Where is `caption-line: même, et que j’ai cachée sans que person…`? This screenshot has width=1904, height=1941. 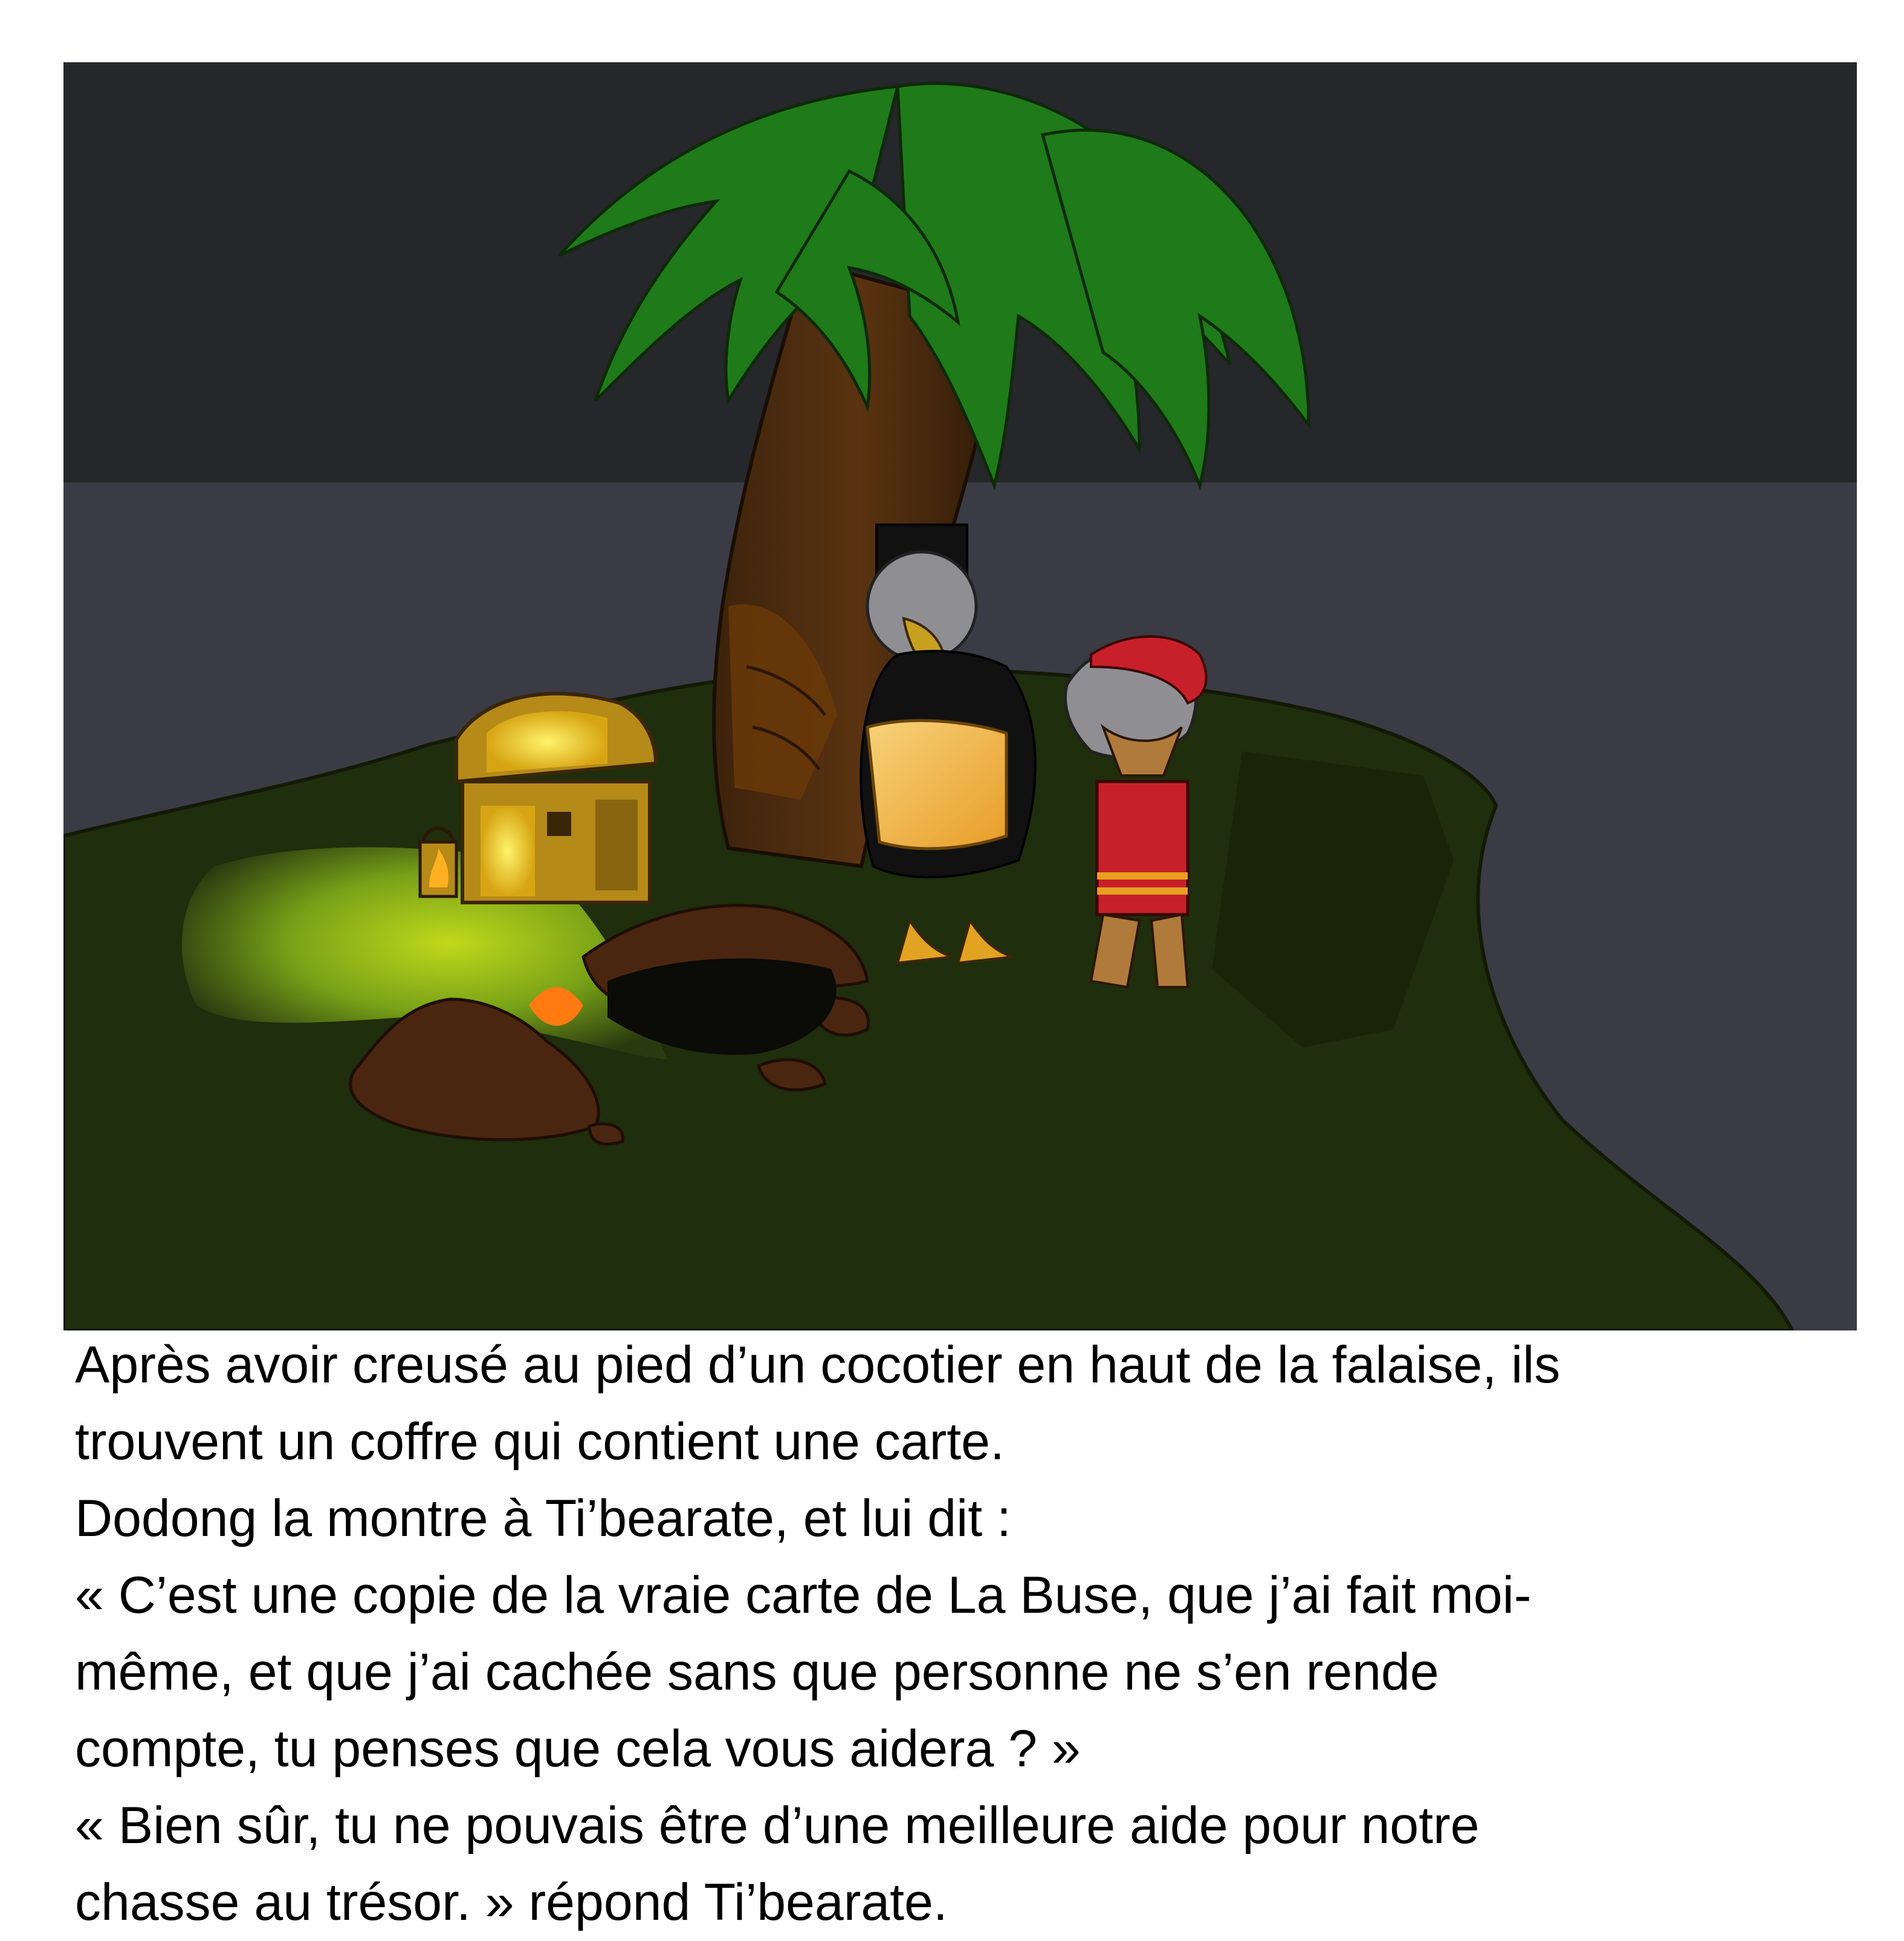 caption-line: même, et que j’ai cachée sans que person… is located at coordinates (757, 1672).